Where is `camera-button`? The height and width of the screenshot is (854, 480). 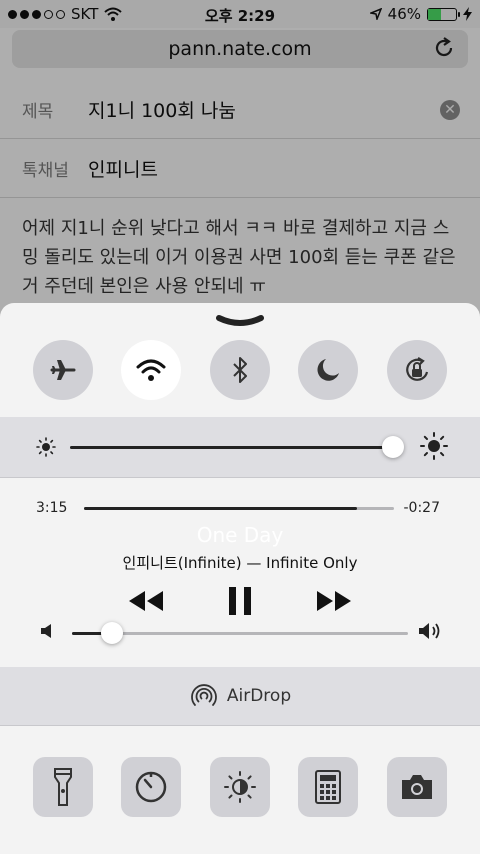 camera-button is located at coordinates (417, 787).